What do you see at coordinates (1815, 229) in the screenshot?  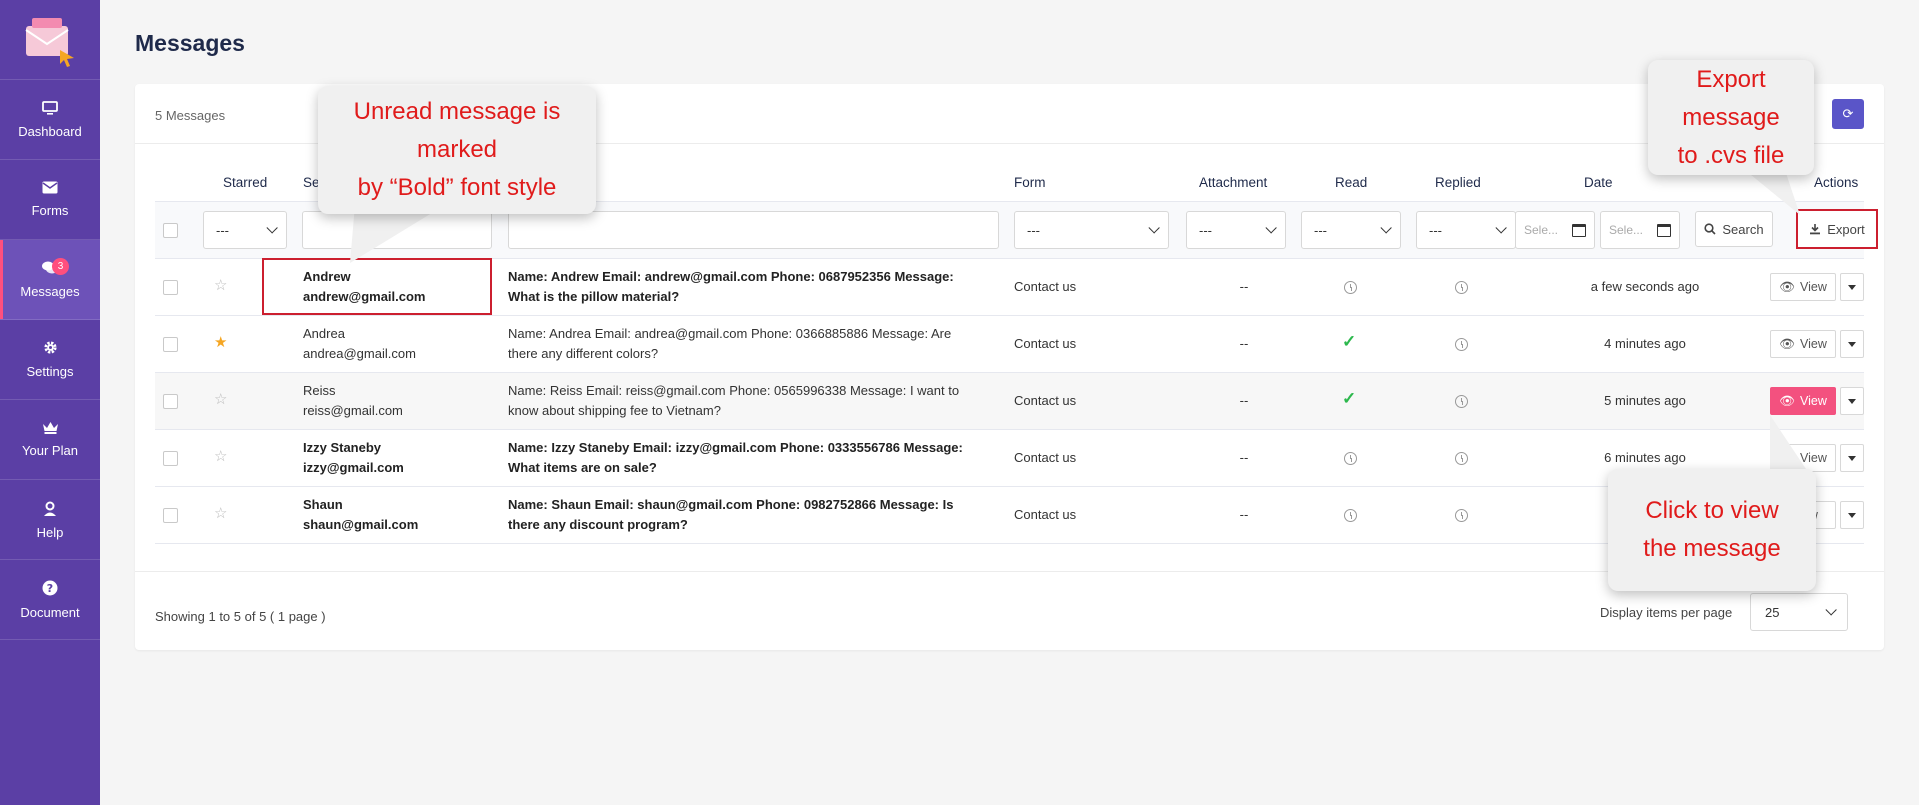 I see `download-icon` at bounding box center [1815, 229].